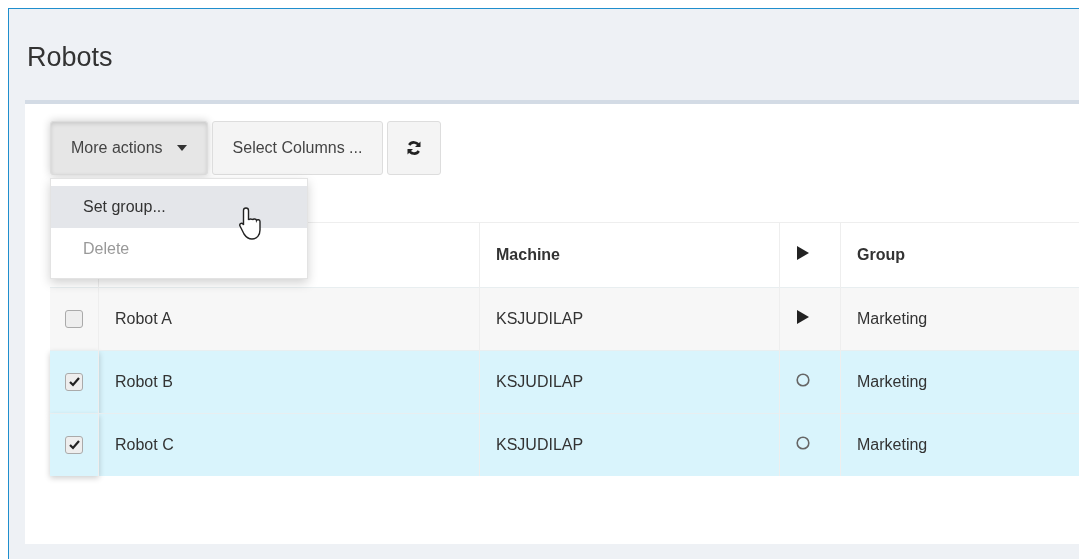 This screenshot has width=1079, height=559. I want to click on caret-icon, so click(181, 148).